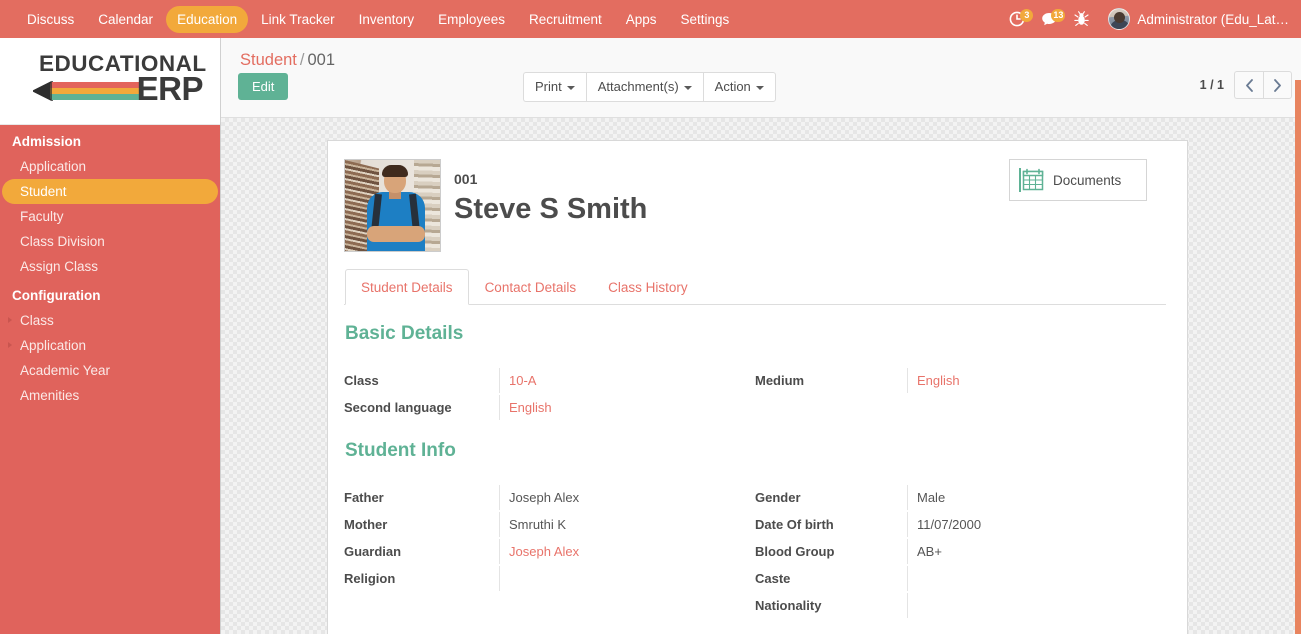 The image size is (1301, 634). Describe the element at coordinates (207, 19) in the screenshot. I see `nav-item-education: Education` at that location.